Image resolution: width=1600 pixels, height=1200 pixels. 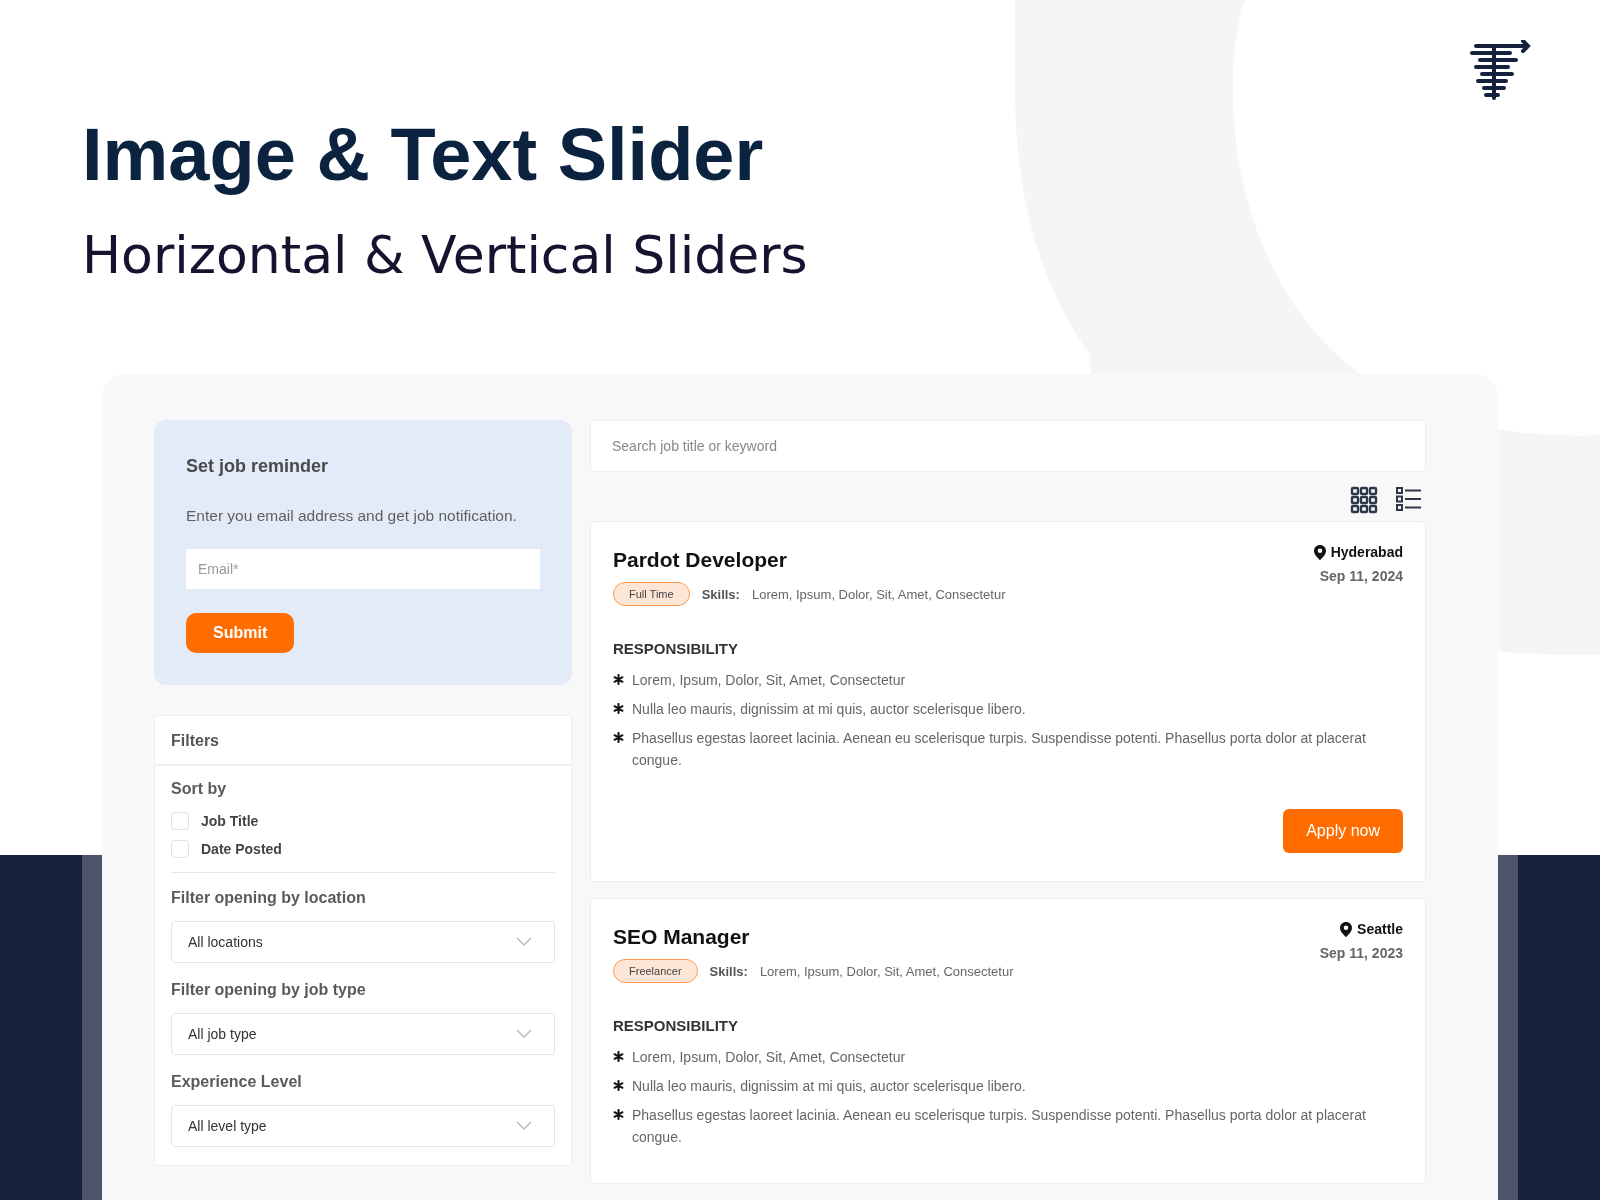 What do you see at coordinates (1361, 576) in the screenshot?
I see `job-date: Sep 11, 2024` at bounding box center [1361, 576].